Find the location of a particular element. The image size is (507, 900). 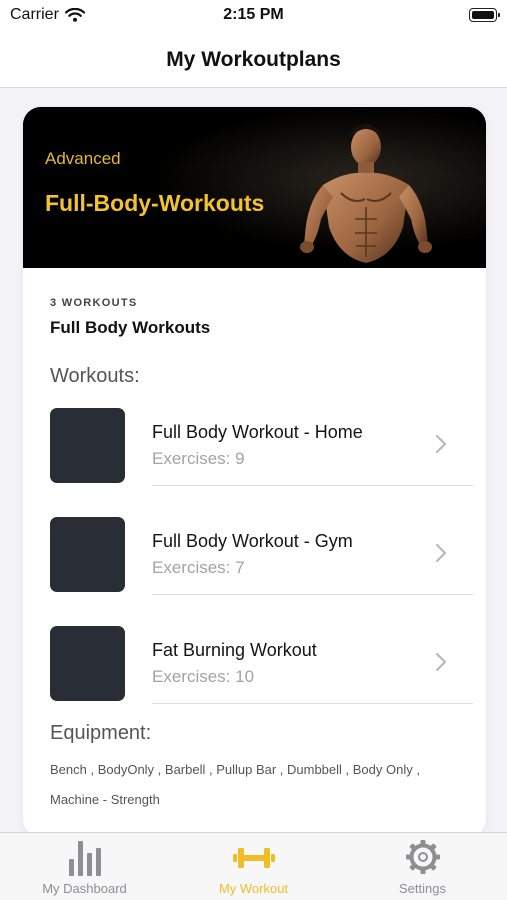

plan-name: Full Body Workouts is located at coordinates (130, 327).